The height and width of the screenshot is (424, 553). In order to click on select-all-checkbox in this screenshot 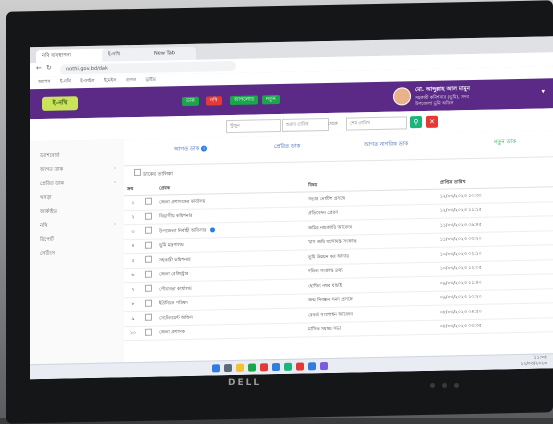, I will do `click(137, 172)`.